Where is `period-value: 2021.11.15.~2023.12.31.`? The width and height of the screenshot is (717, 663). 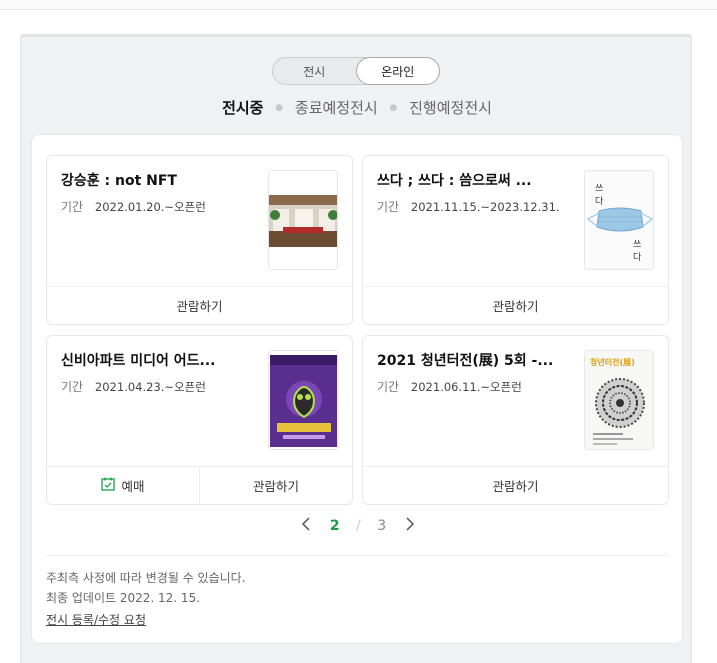 period-value: 2021.11.15.~2023.12.31. is located at coordinates (485, 207).